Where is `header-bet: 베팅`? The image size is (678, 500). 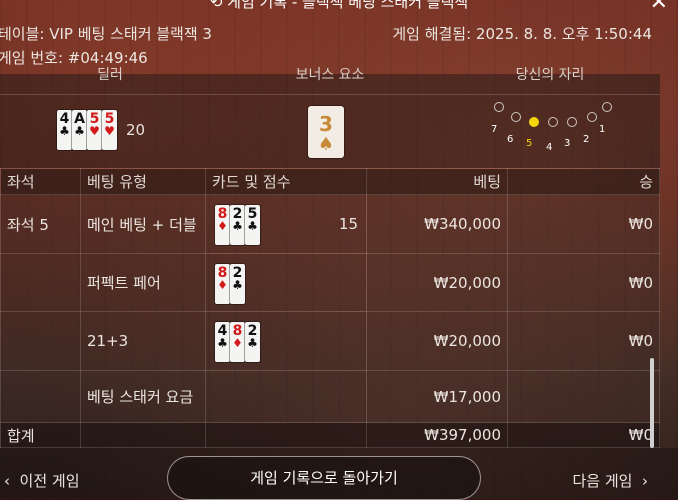 header-bet: 베팅 is located at coordinates (437, 181).